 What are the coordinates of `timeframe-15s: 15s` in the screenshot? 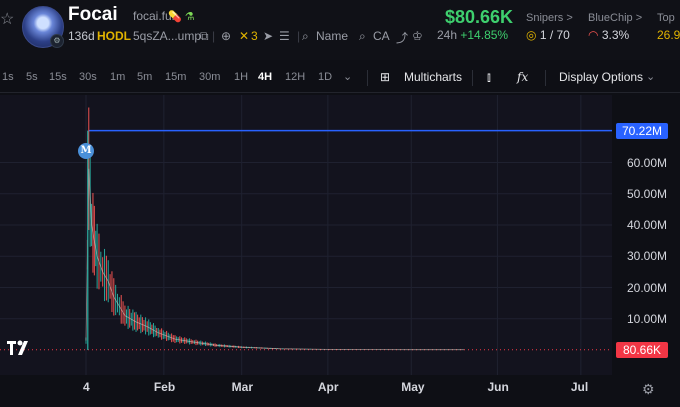 It's located at (58, 77).